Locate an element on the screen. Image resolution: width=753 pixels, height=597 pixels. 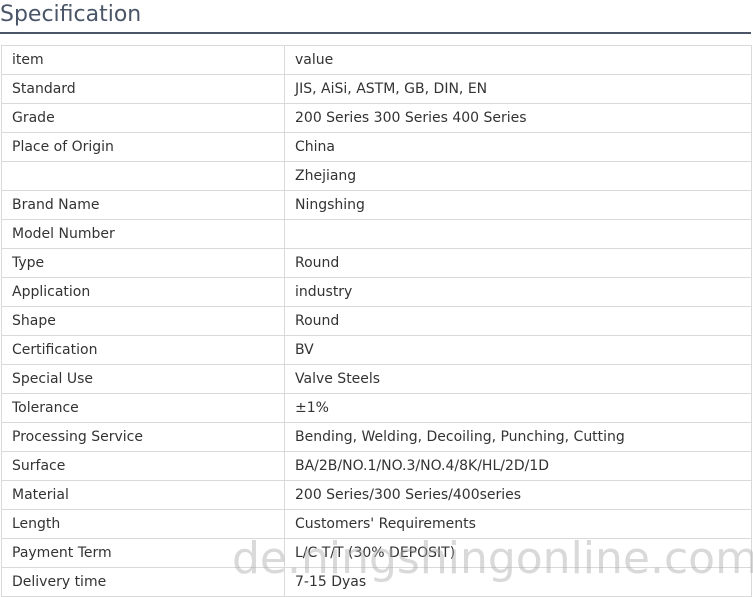
item-cell: Standard is located at coordinates (143, 89).